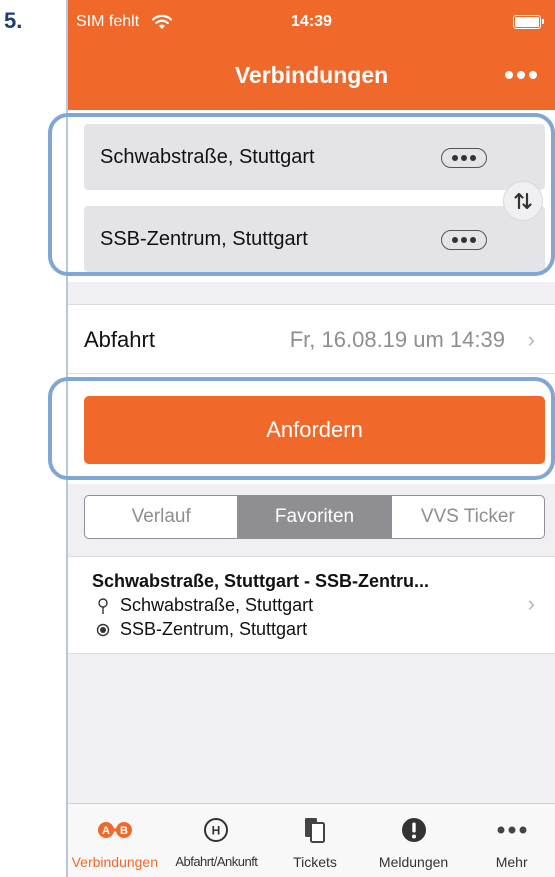  What do you see at coordinates (521, 75) in the screenshot?
I see `more-options-icon` at bounding box center [521, 75].